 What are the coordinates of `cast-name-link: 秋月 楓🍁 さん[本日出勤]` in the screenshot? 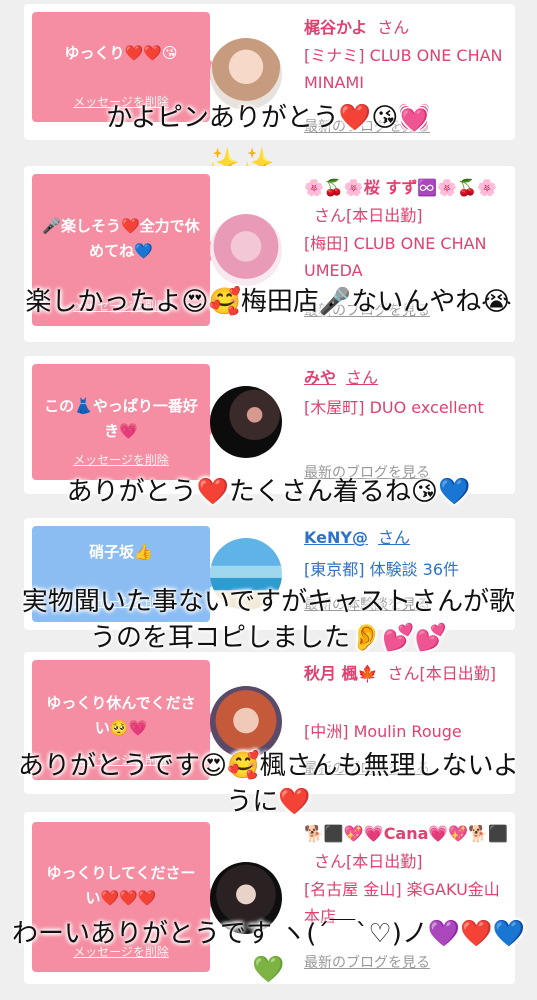 It's located at (406, 674).